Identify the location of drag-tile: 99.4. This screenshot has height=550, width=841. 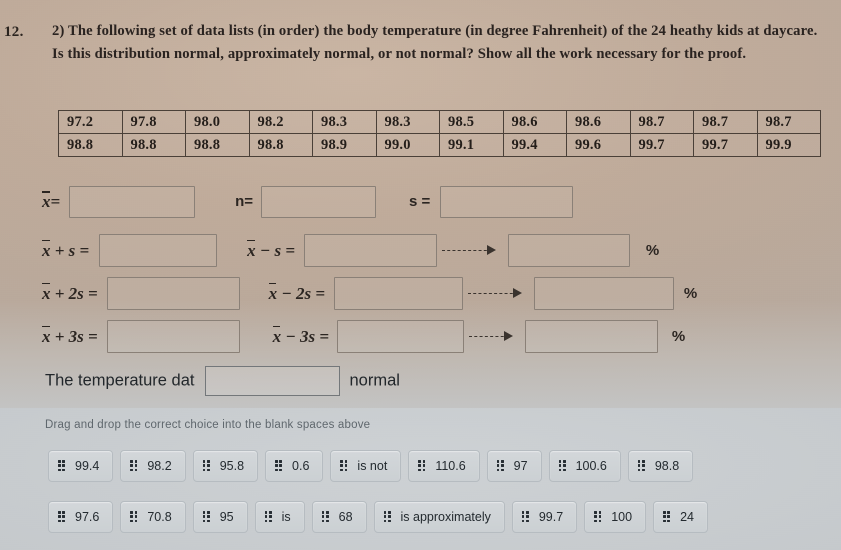
(81, 466).